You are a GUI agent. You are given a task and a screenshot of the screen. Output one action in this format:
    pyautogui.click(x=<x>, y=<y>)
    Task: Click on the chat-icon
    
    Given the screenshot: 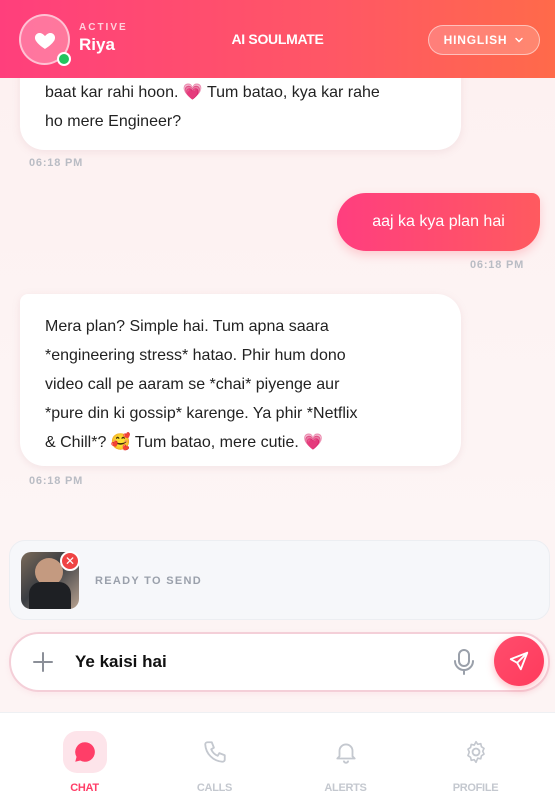 What is the action you would take?
    pyautogui.click(x=84, y=752)
    